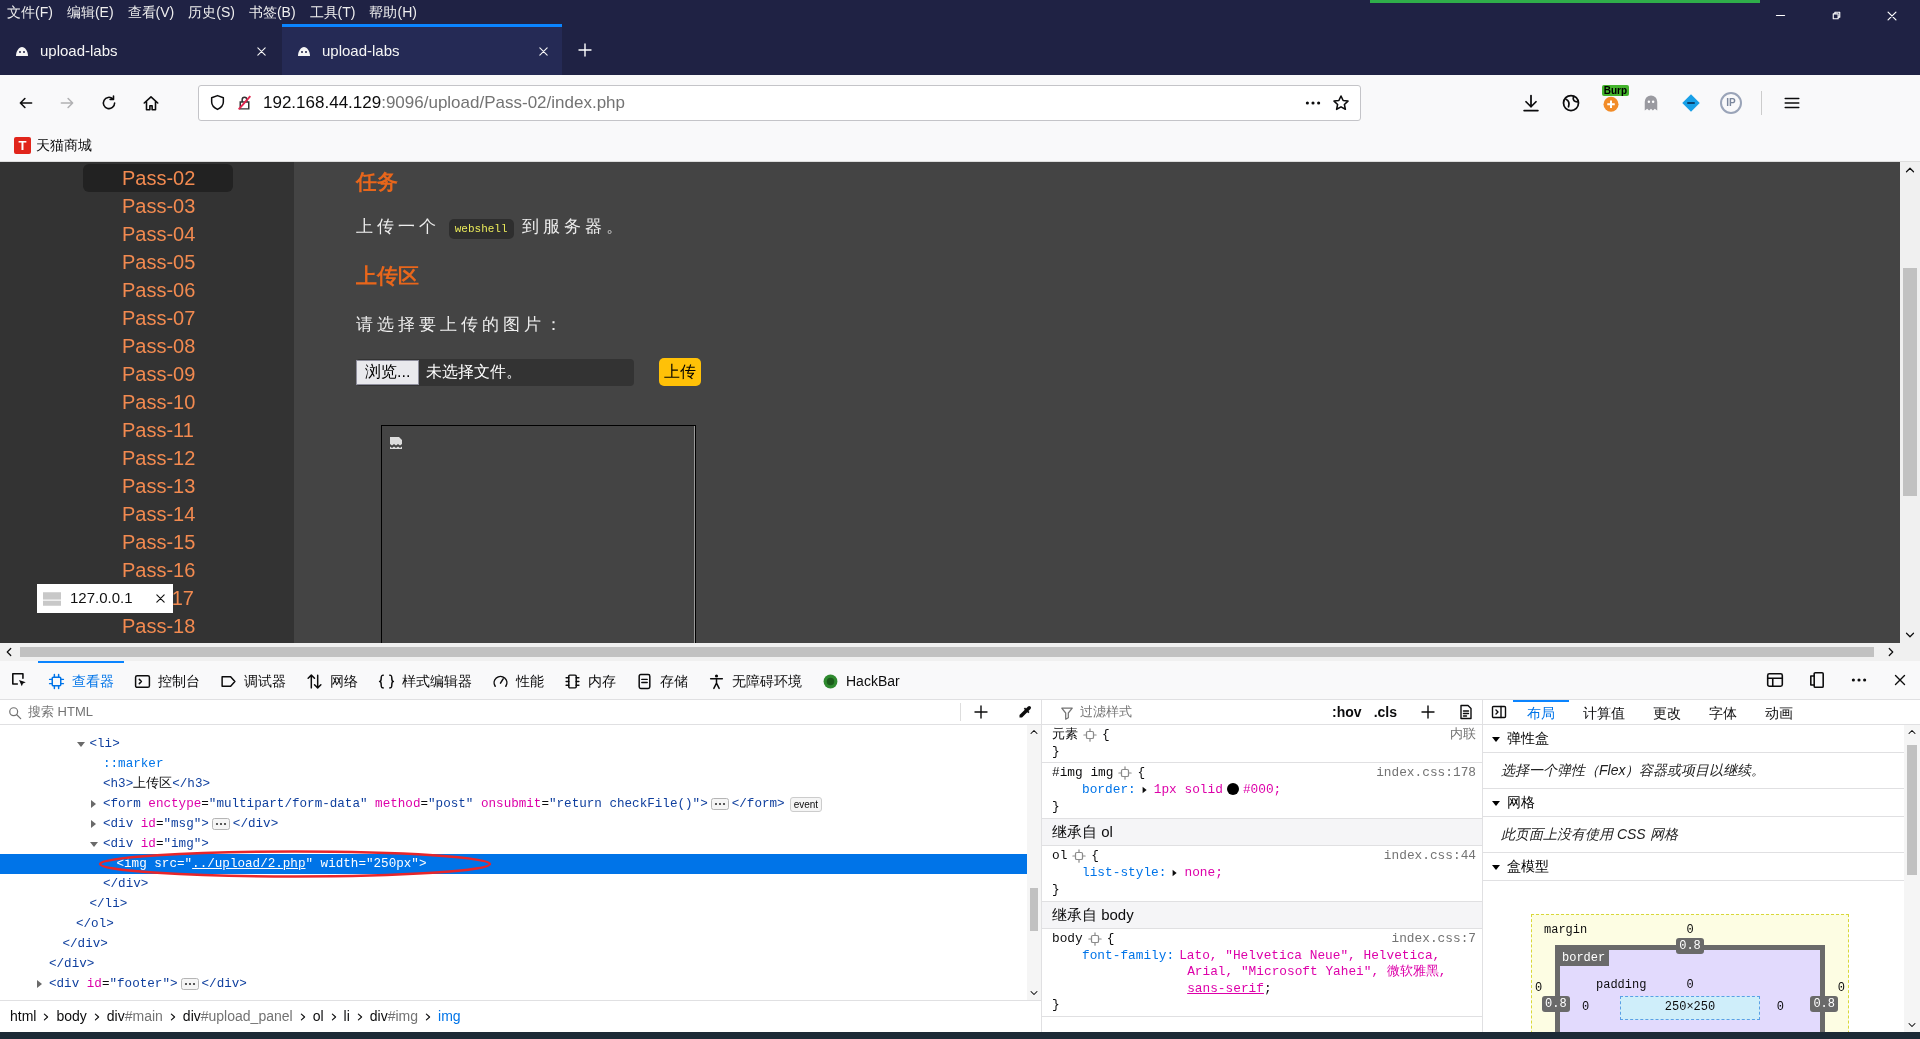  I want to click on breadcrumb: body, so click(71, 1016).